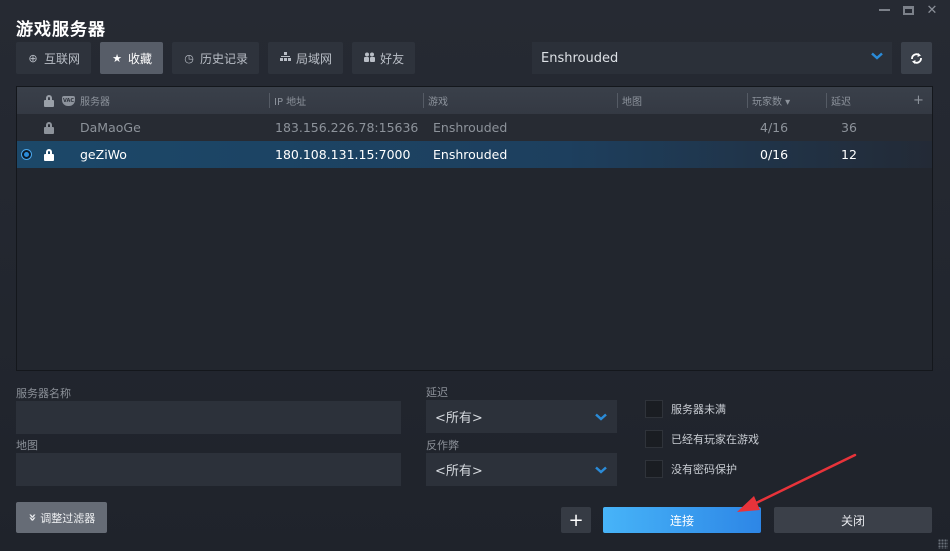 The image size is (950, 551). Describe the element at coordinates (140, 58) in the screenshot. I see `tab-label: 收藏` at that location.